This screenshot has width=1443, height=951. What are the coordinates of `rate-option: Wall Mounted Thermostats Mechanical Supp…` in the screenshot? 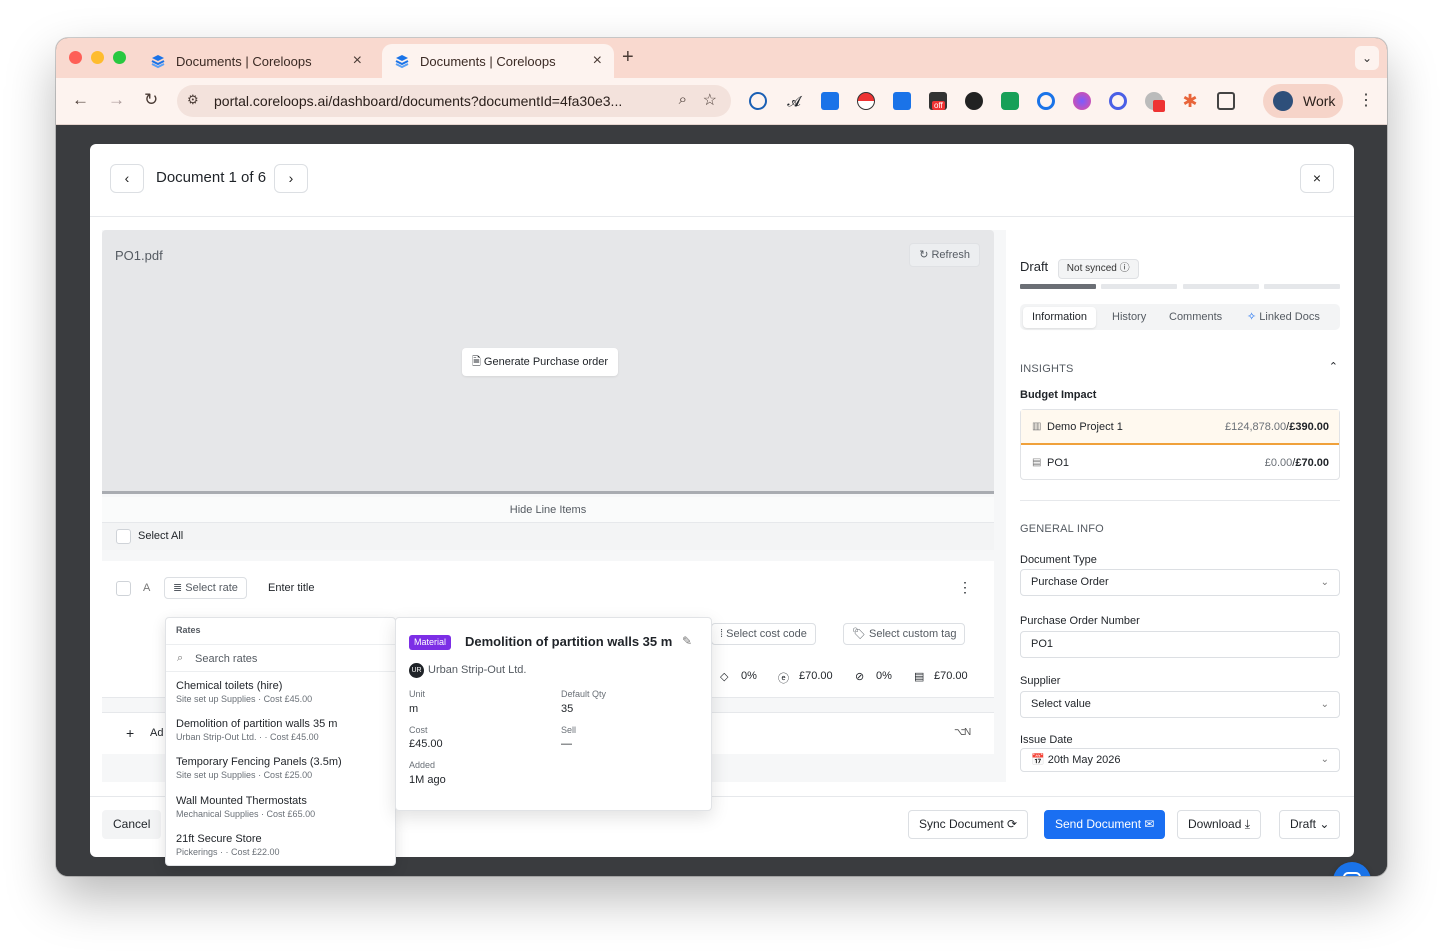 It's located at (245, 807).